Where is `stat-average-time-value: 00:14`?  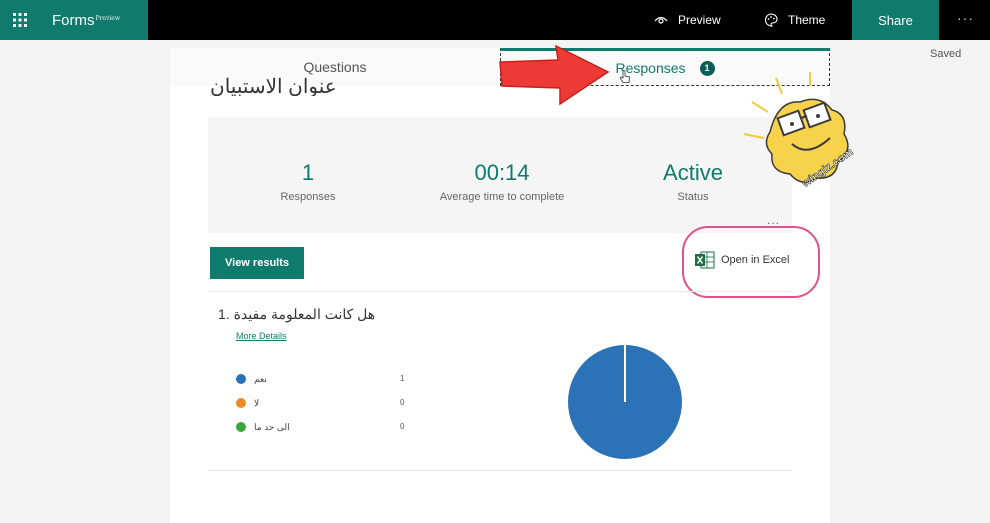
stat-average-time-value: 00:14 is located at coordinates (502, 172).